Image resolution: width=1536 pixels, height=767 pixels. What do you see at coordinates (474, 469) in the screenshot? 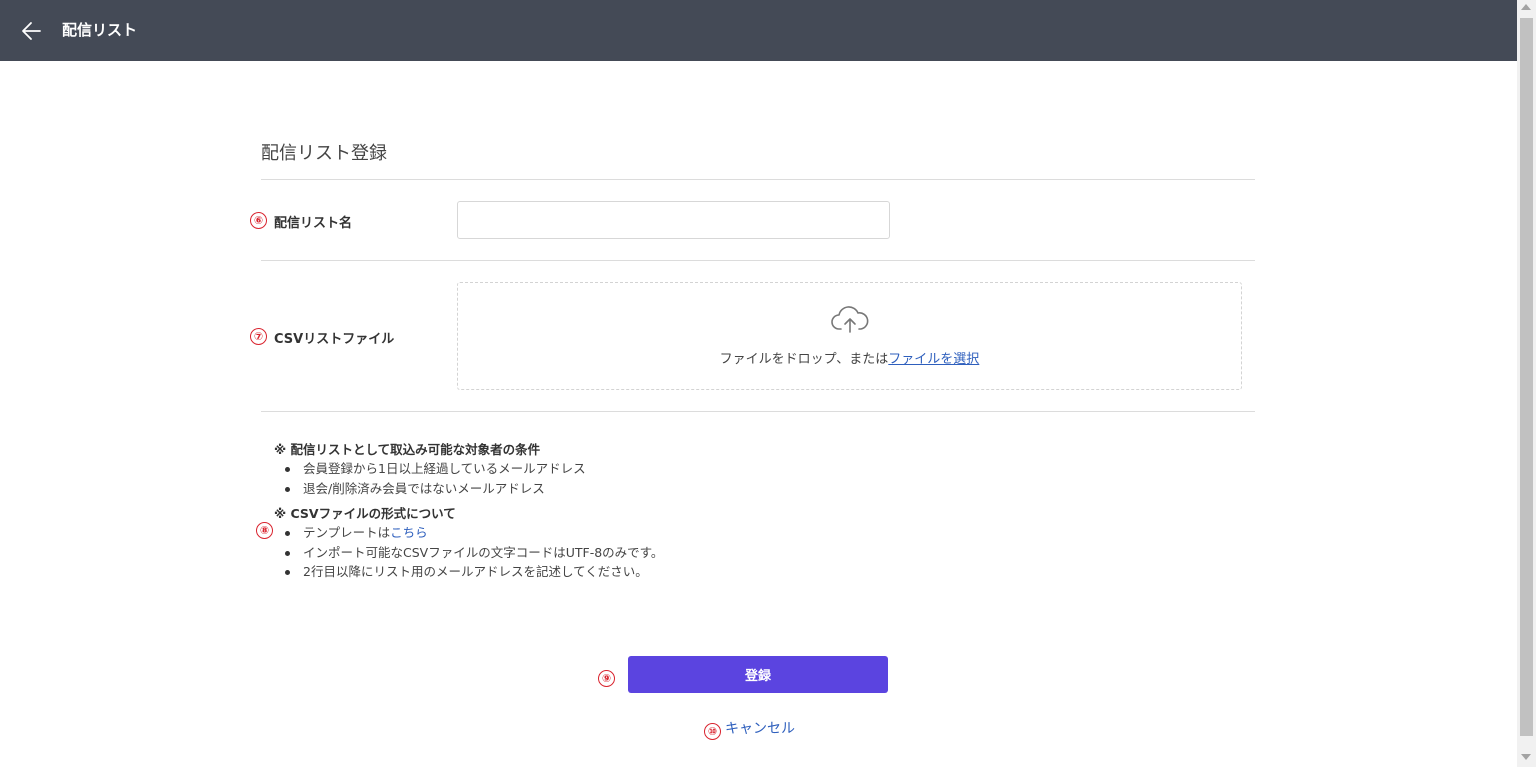
I see `list-item: 会員登録から1日以上経過しているメールアドレス` at bounding box center [474, 469].